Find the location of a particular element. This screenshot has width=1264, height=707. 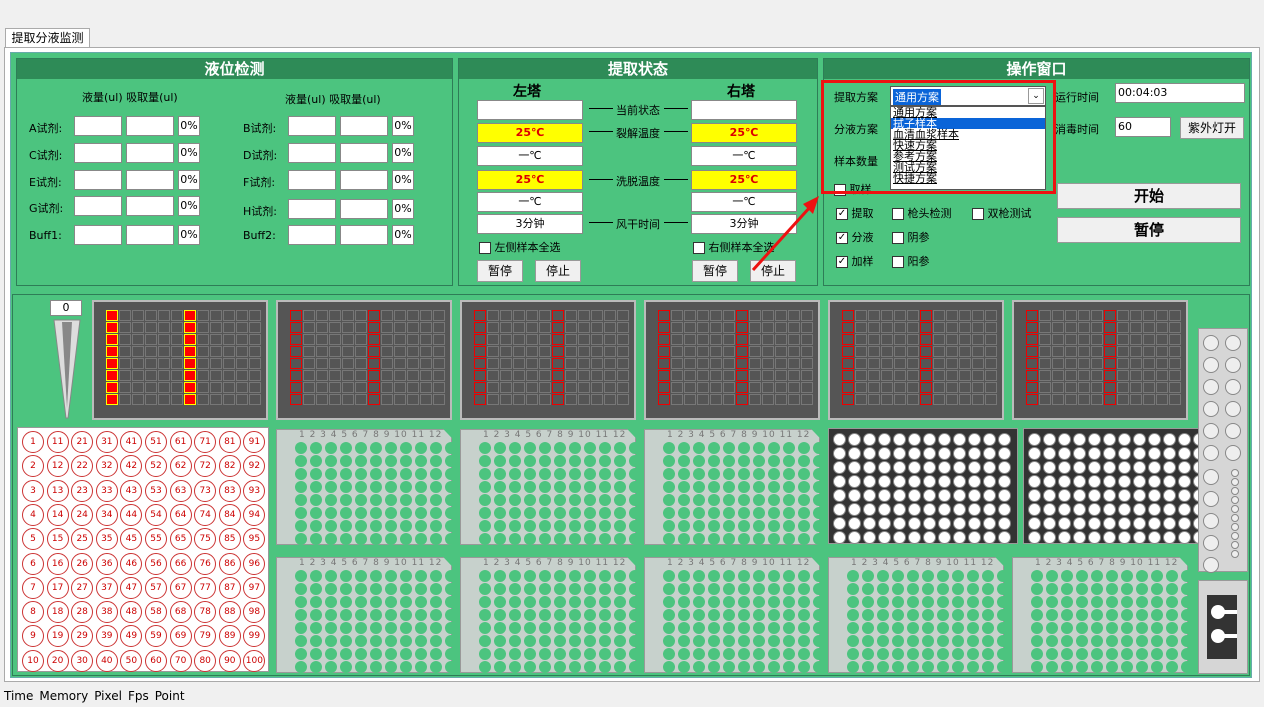

sample-tube: 5 is located at coordinates (33, 539).